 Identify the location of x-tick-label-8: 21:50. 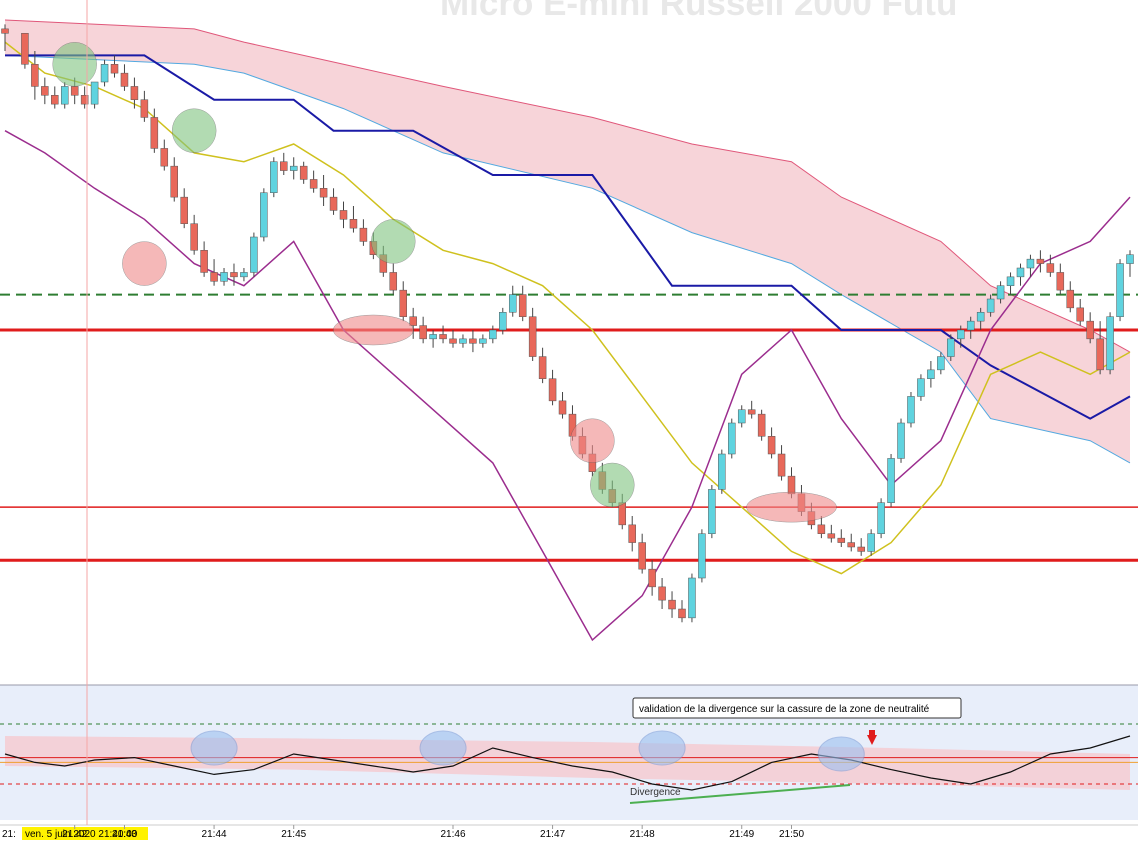
(791, 834).